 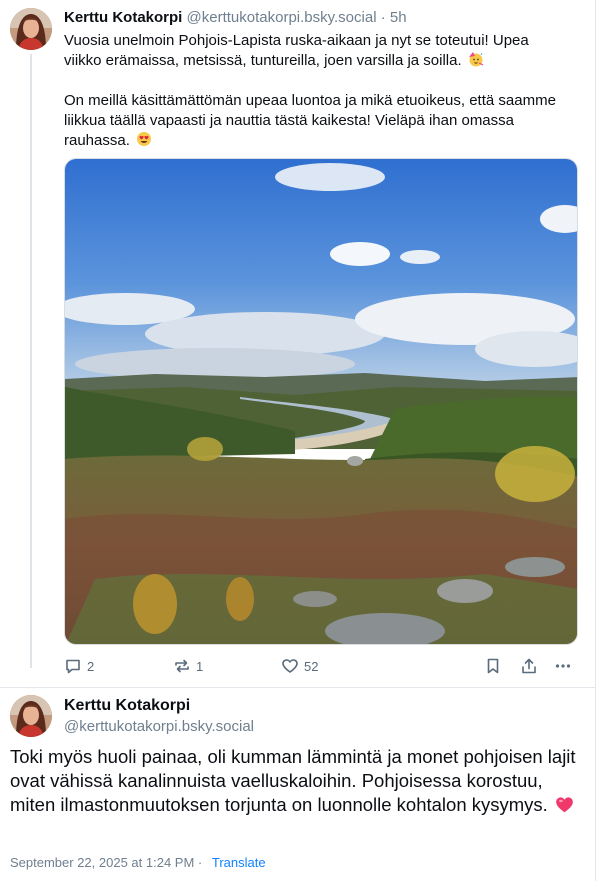 I want to click on heart-eyes-emoji-icon, so click(x=144, y=139).